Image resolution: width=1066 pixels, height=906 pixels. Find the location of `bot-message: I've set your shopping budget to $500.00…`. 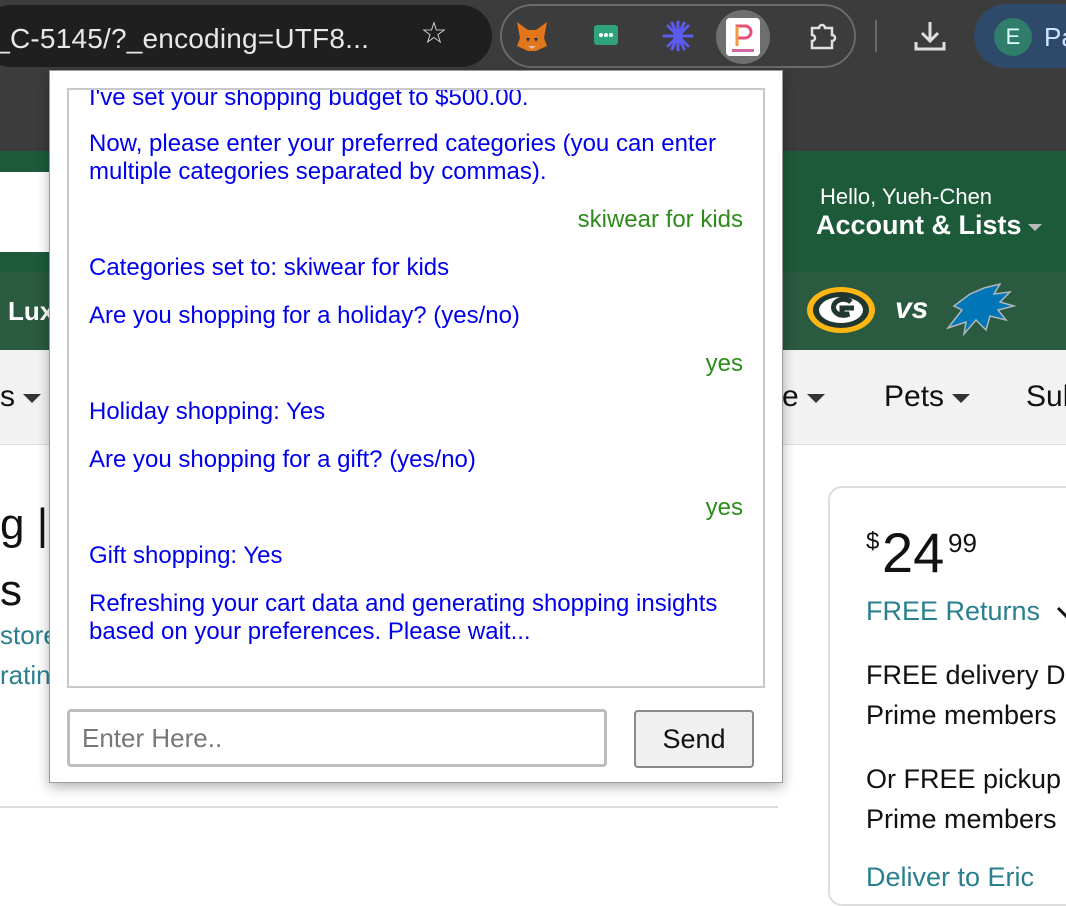

bot-message: I've set your shopping budget to $500.00… is located at coordinates (309, 99).